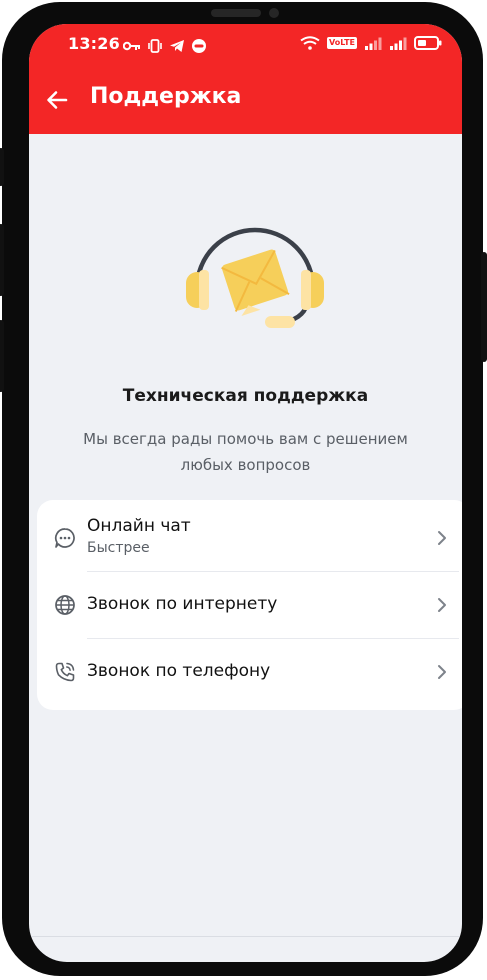 The height and width of the screenshot is (980, 487). Describe the element at coordinates (255, 277) in the screenshot. I see `support-headset-illustration` at that location.